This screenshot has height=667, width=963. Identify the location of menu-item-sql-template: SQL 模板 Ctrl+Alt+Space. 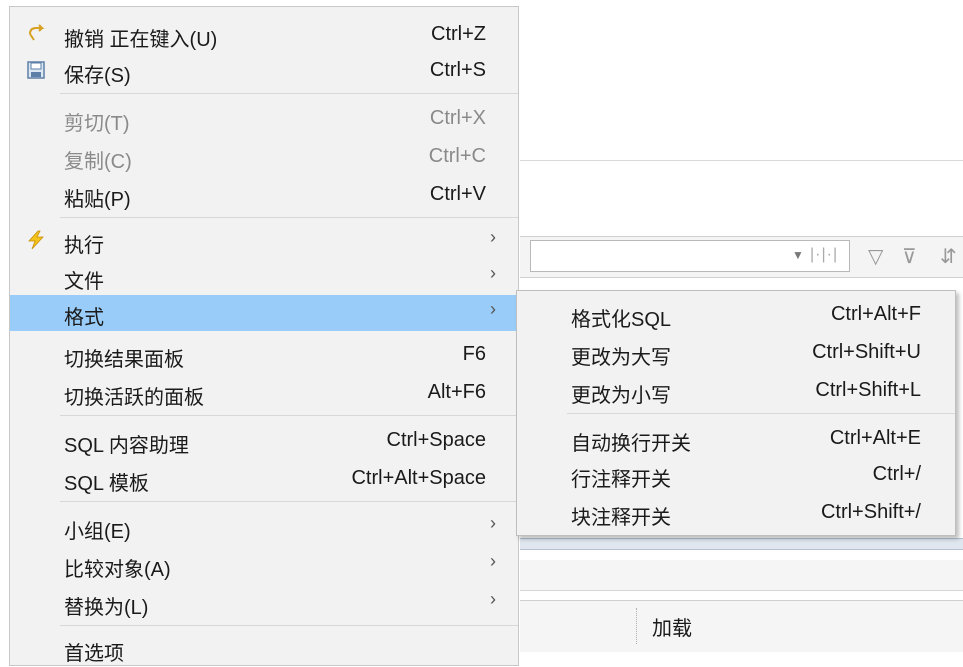
(264, 479).